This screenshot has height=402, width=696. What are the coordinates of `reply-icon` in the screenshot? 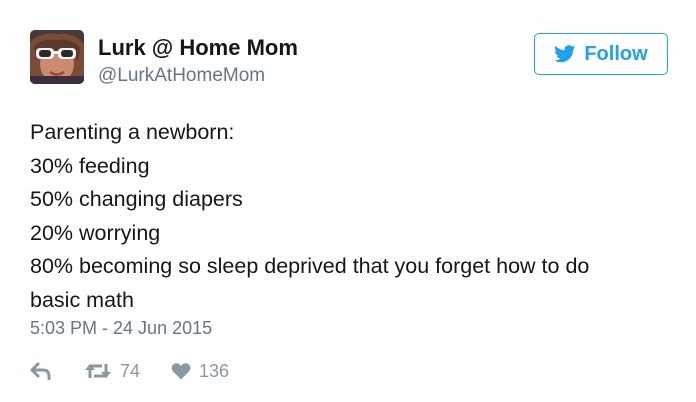 It's located at (41, 371).